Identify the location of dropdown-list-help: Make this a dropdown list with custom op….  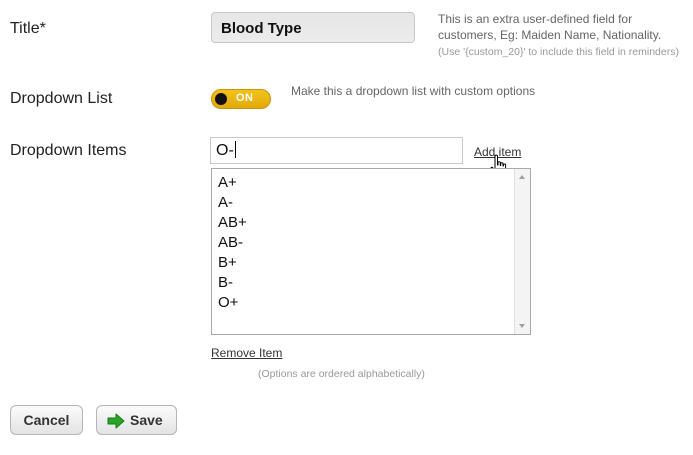
(413, 91).